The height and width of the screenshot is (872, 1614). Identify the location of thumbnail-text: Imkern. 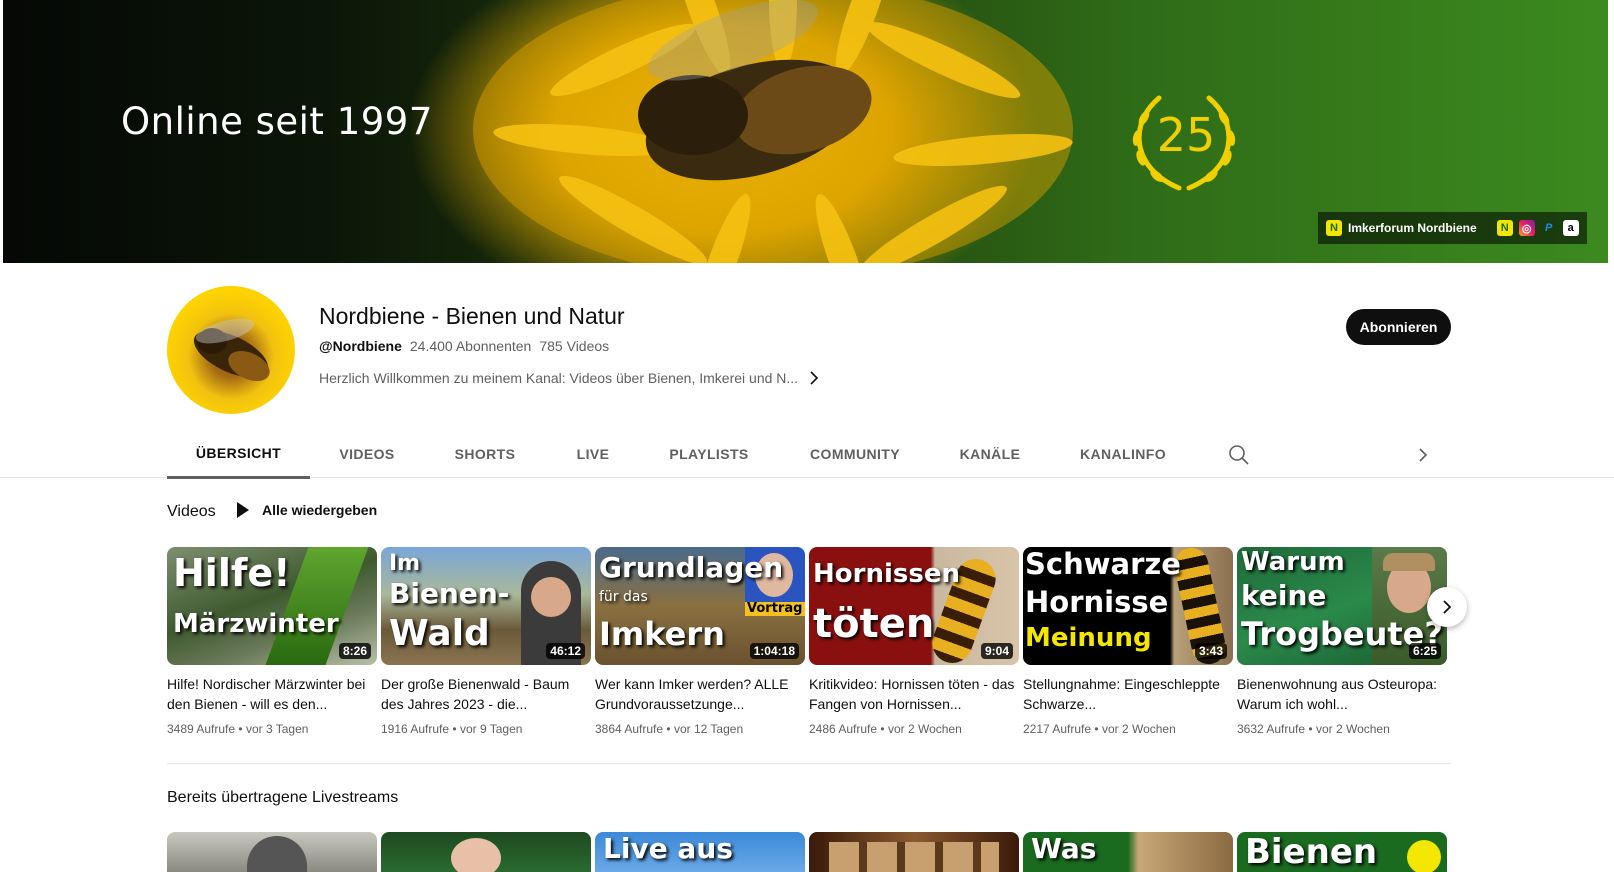
(662, 634).